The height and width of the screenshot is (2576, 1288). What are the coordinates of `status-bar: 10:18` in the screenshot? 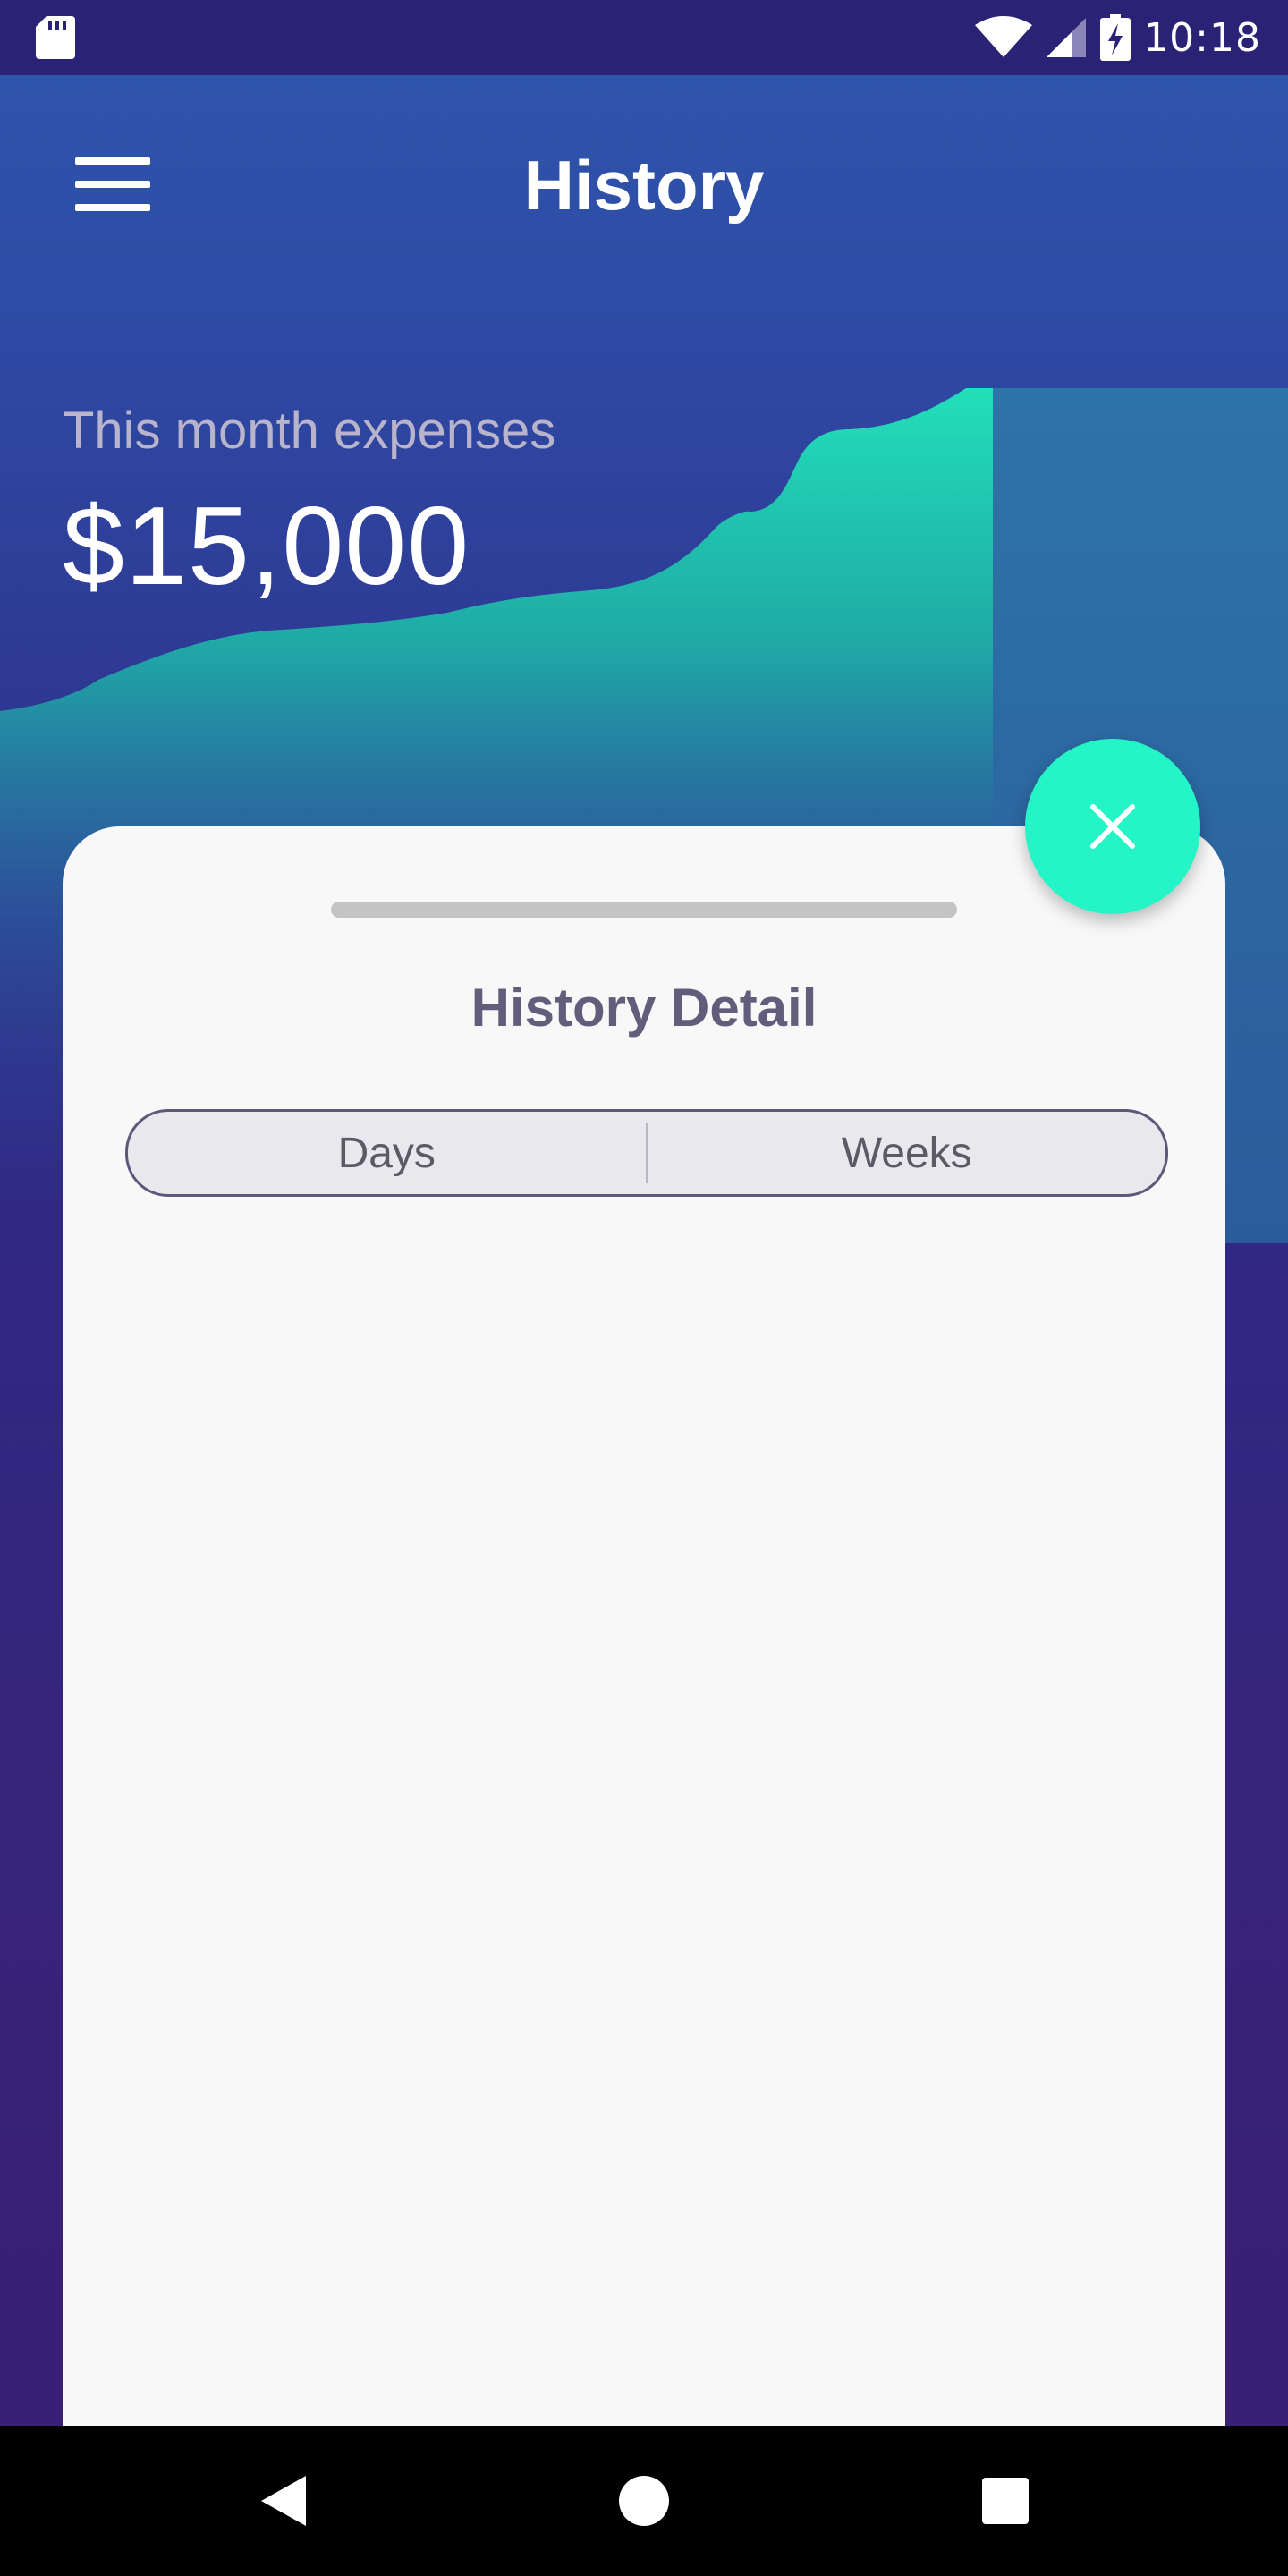 It's located at (644, 37).